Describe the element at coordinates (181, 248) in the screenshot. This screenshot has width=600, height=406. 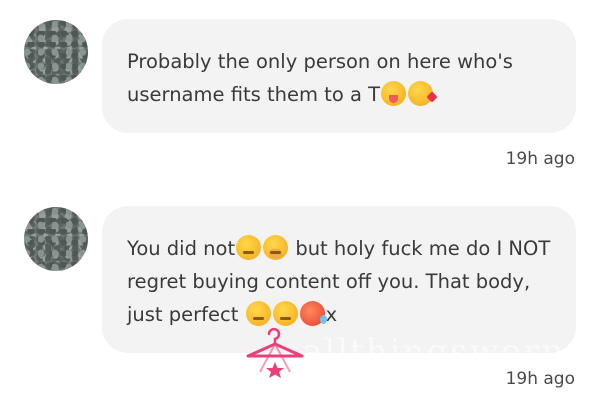
I see `comment-text-segment: You did not` at that location.